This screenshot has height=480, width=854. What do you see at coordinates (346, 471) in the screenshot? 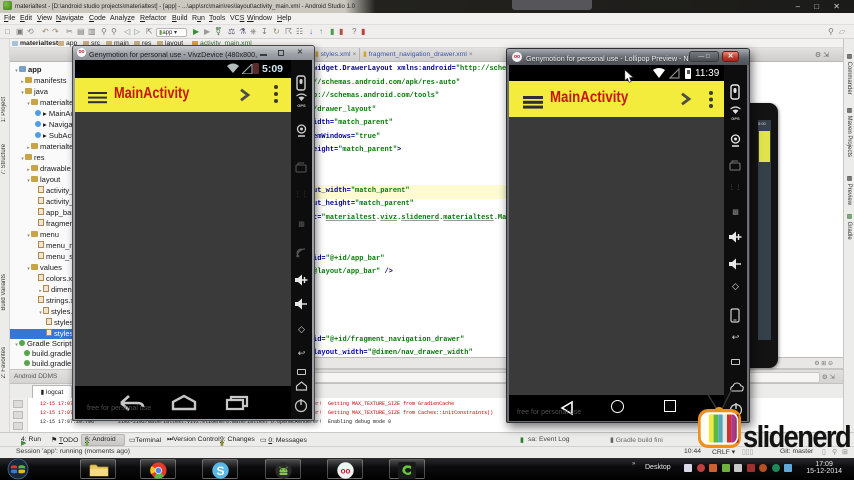
I see `svg-text: oo` at bounding box center [346, 471].